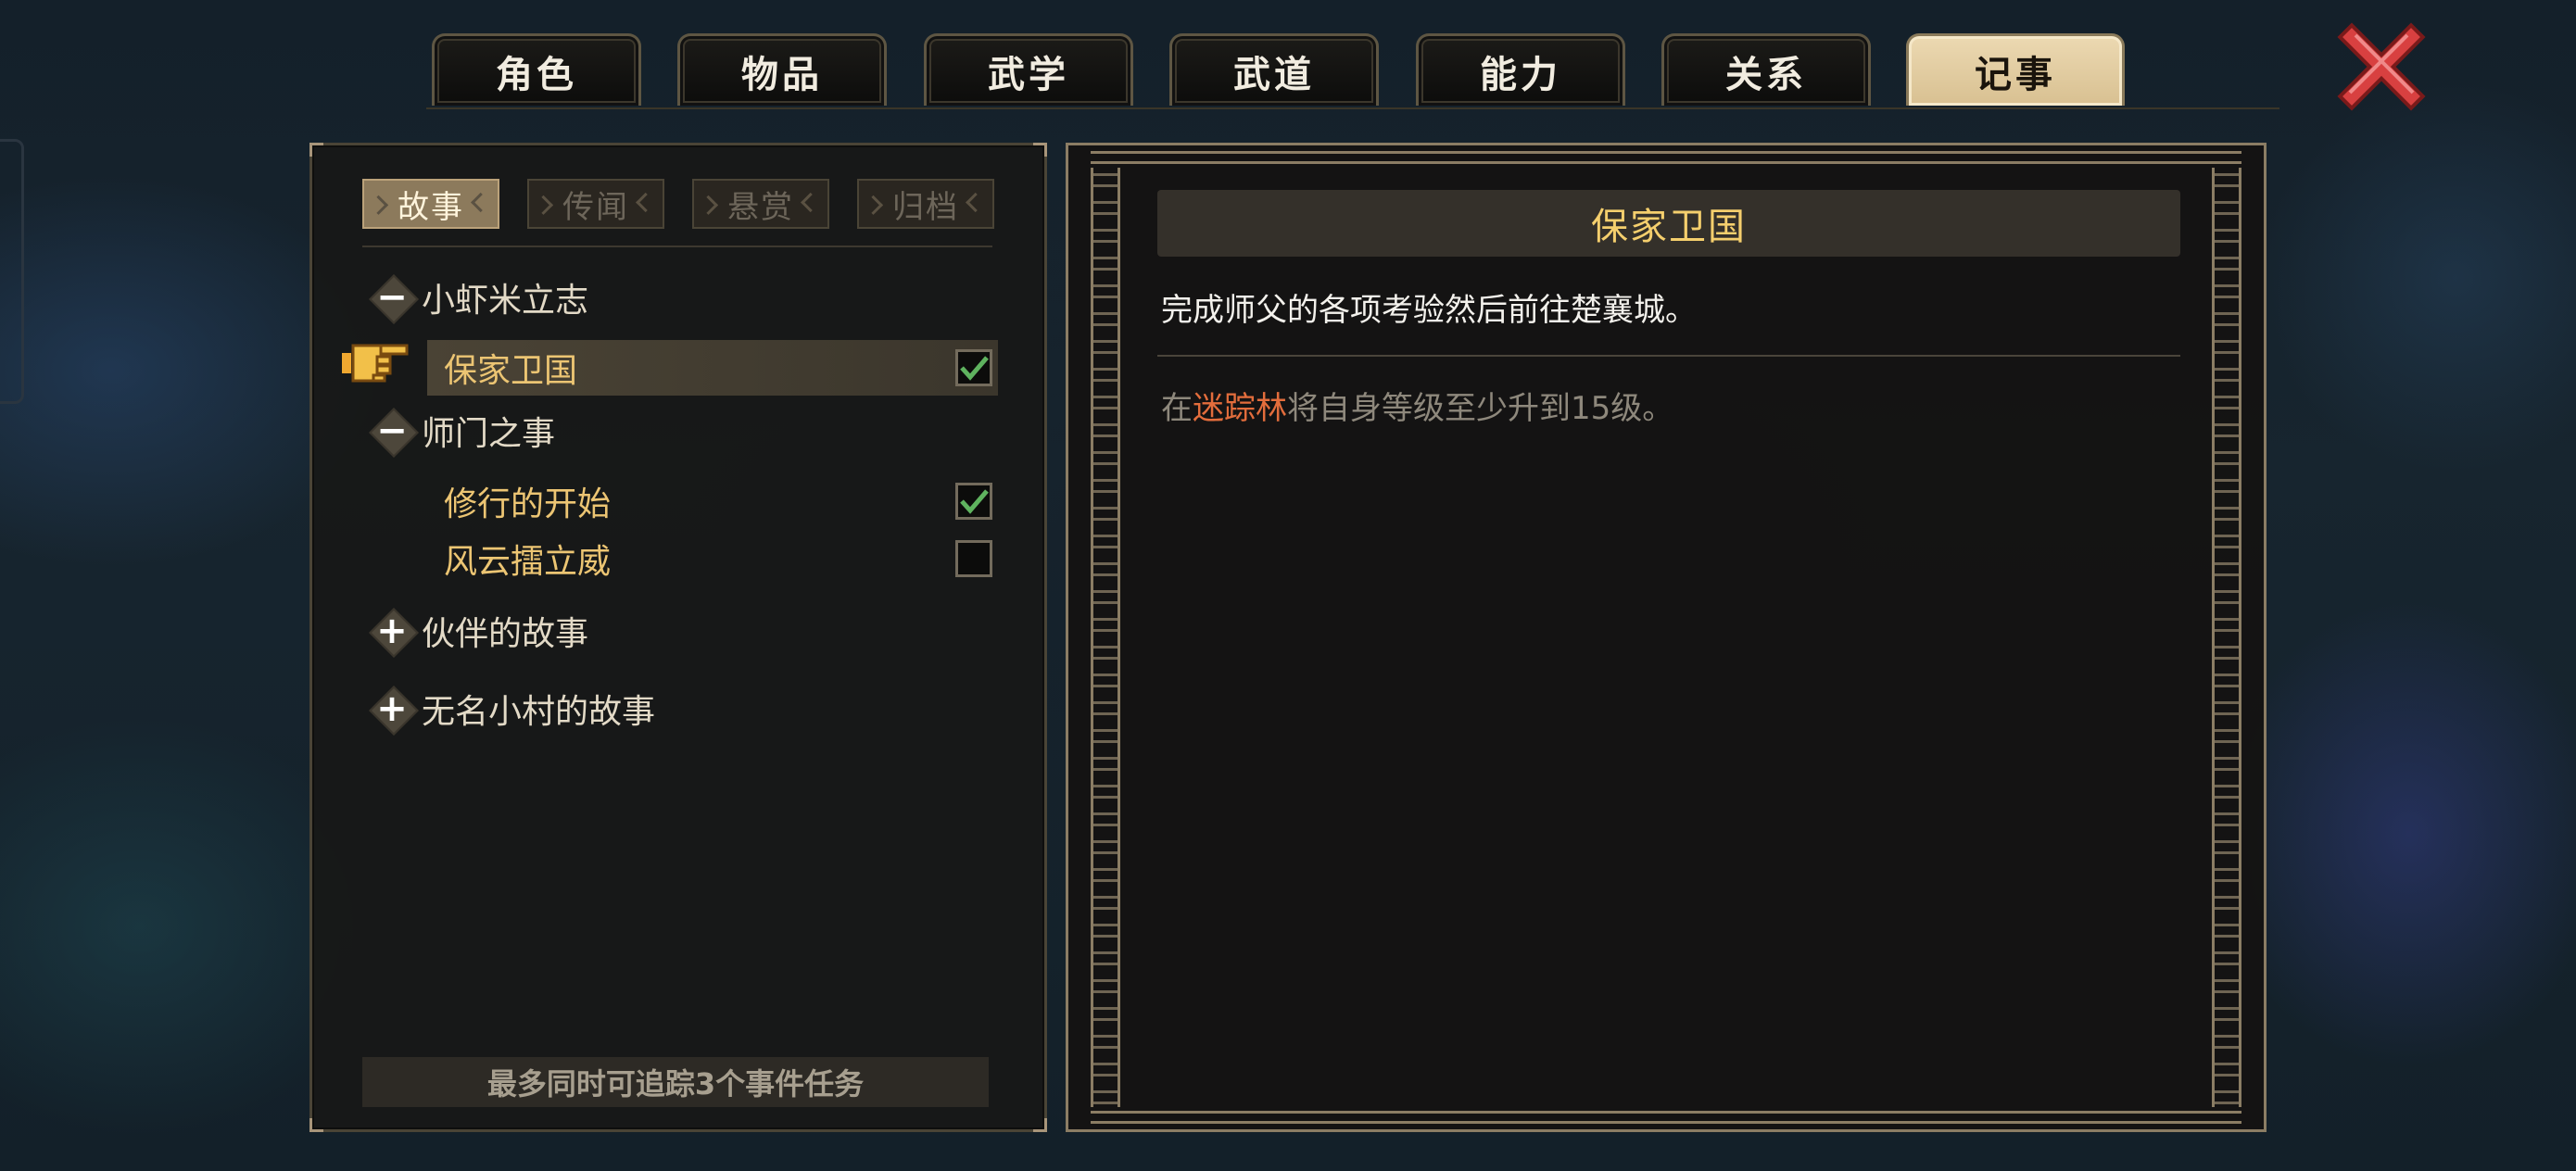 This screenshot has width=2576, height=1171. Describe the element at coordinates (1766, 70) in the screenshot. I see `tab-relations: 关系` at that location.